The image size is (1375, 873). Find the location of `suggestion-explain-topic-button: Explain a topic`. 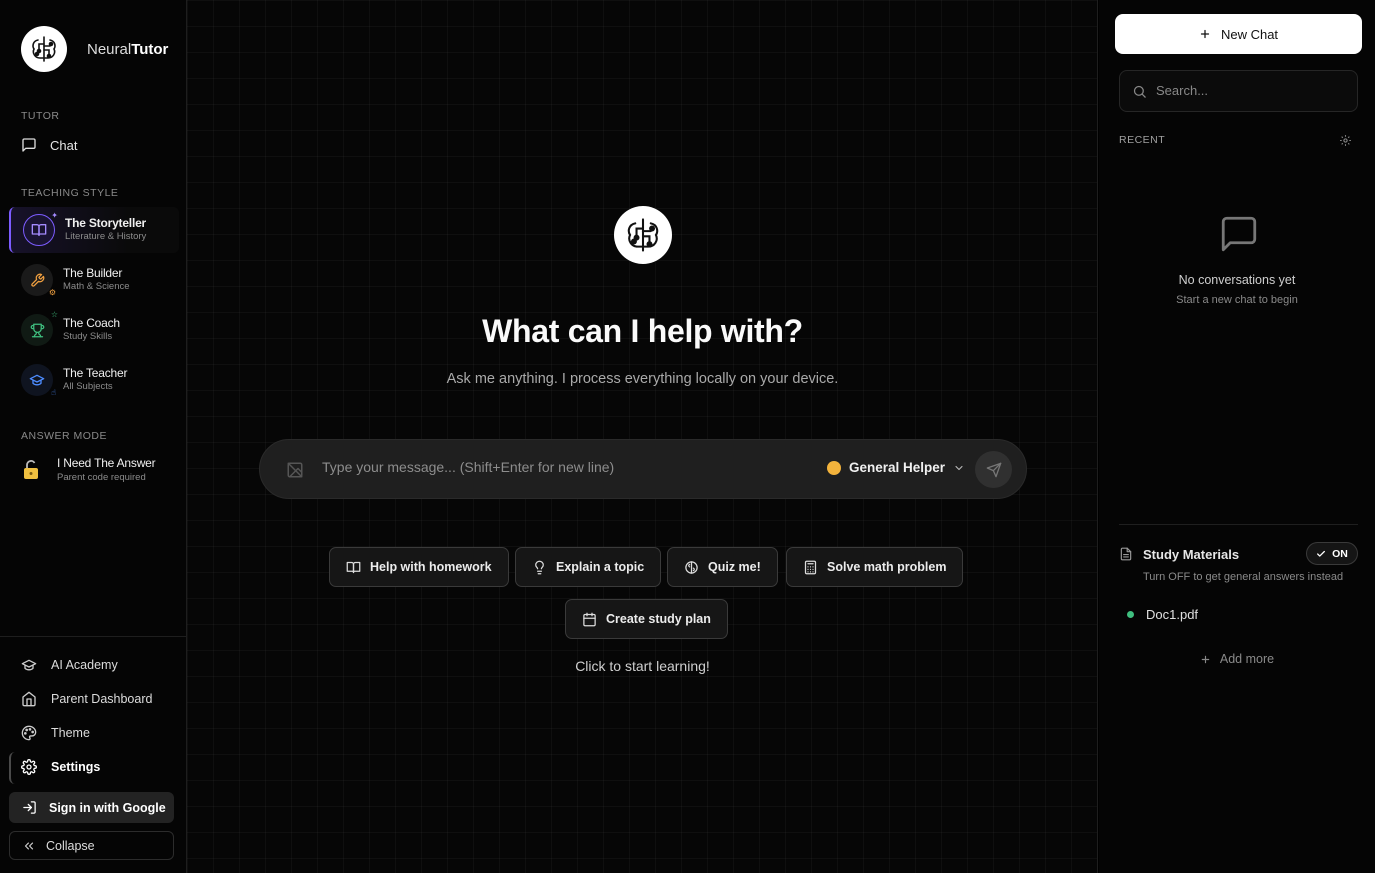

suggestion-explain-topic-button: Explain a topic is located at coordinates (588, 567).